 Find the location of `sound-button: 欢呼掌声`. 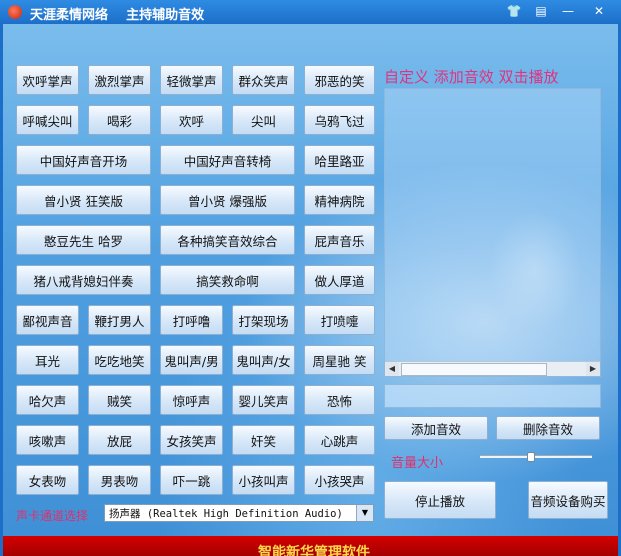

sound-button: 欢呼掌声 is located at coordinates (47, 80).